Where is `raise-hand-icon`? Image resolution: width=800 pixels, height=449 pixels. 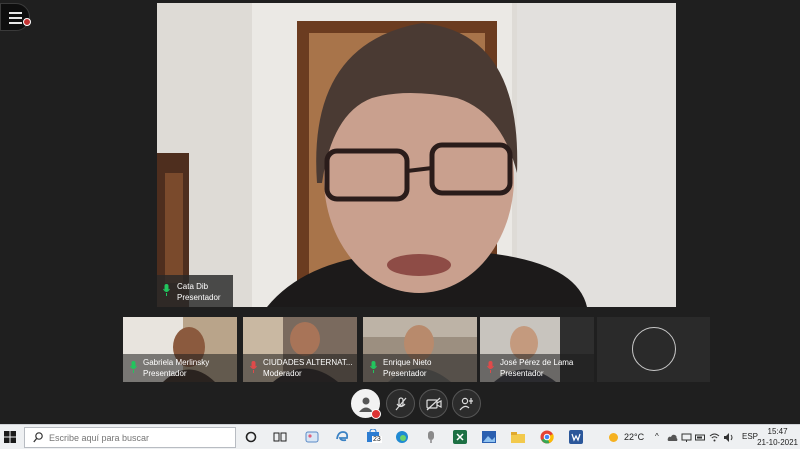 raise-hand-icon is located at coordinates (466, 403).